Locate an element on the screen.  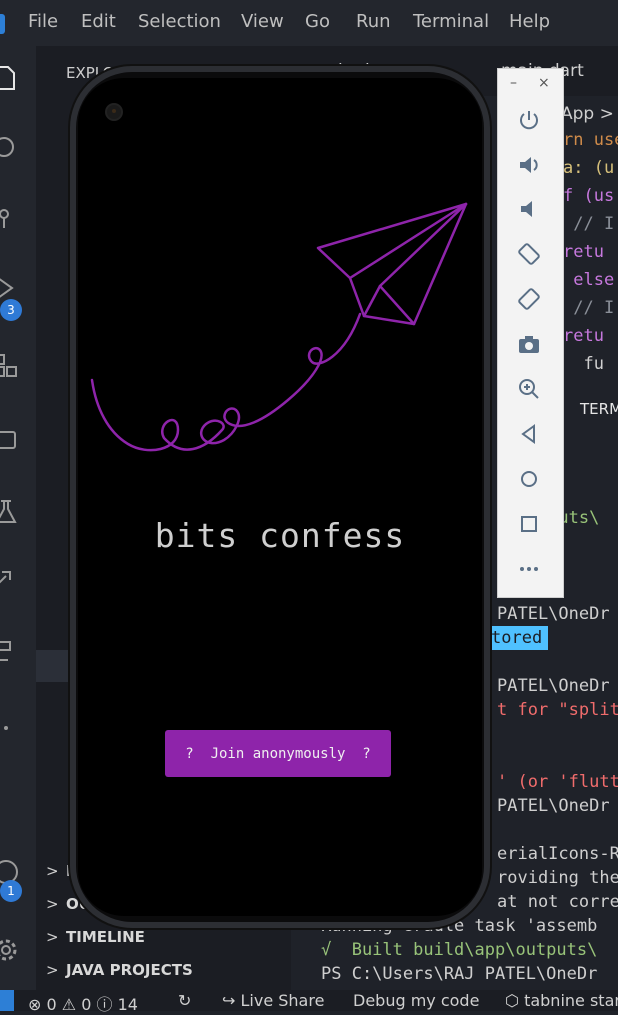
search-icon is located at coordinates (10, 148).